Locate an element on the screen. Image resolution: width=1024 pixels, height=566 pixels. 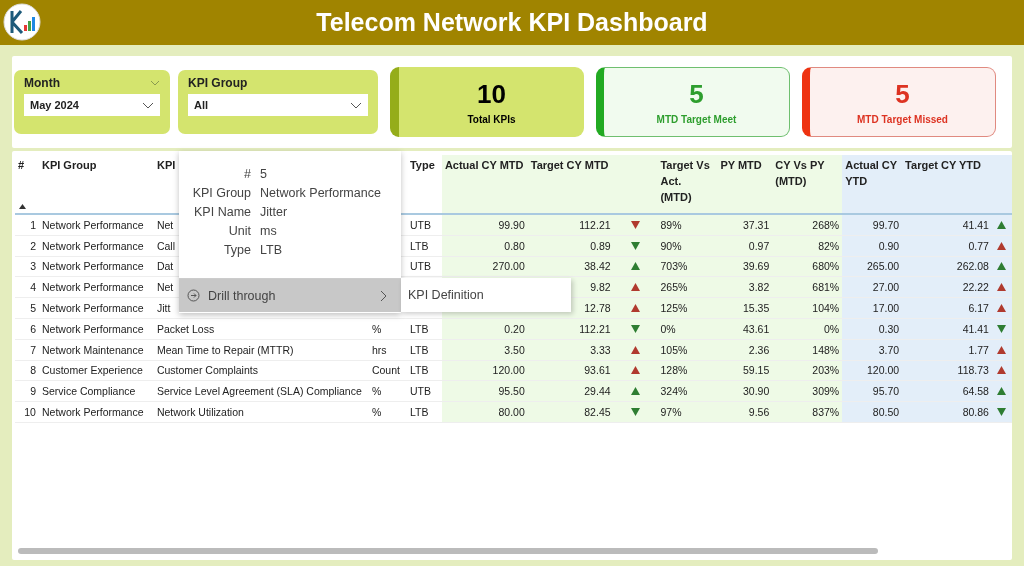
actual-mtd-cell: 95.50 is located at coordinates (511, 391).